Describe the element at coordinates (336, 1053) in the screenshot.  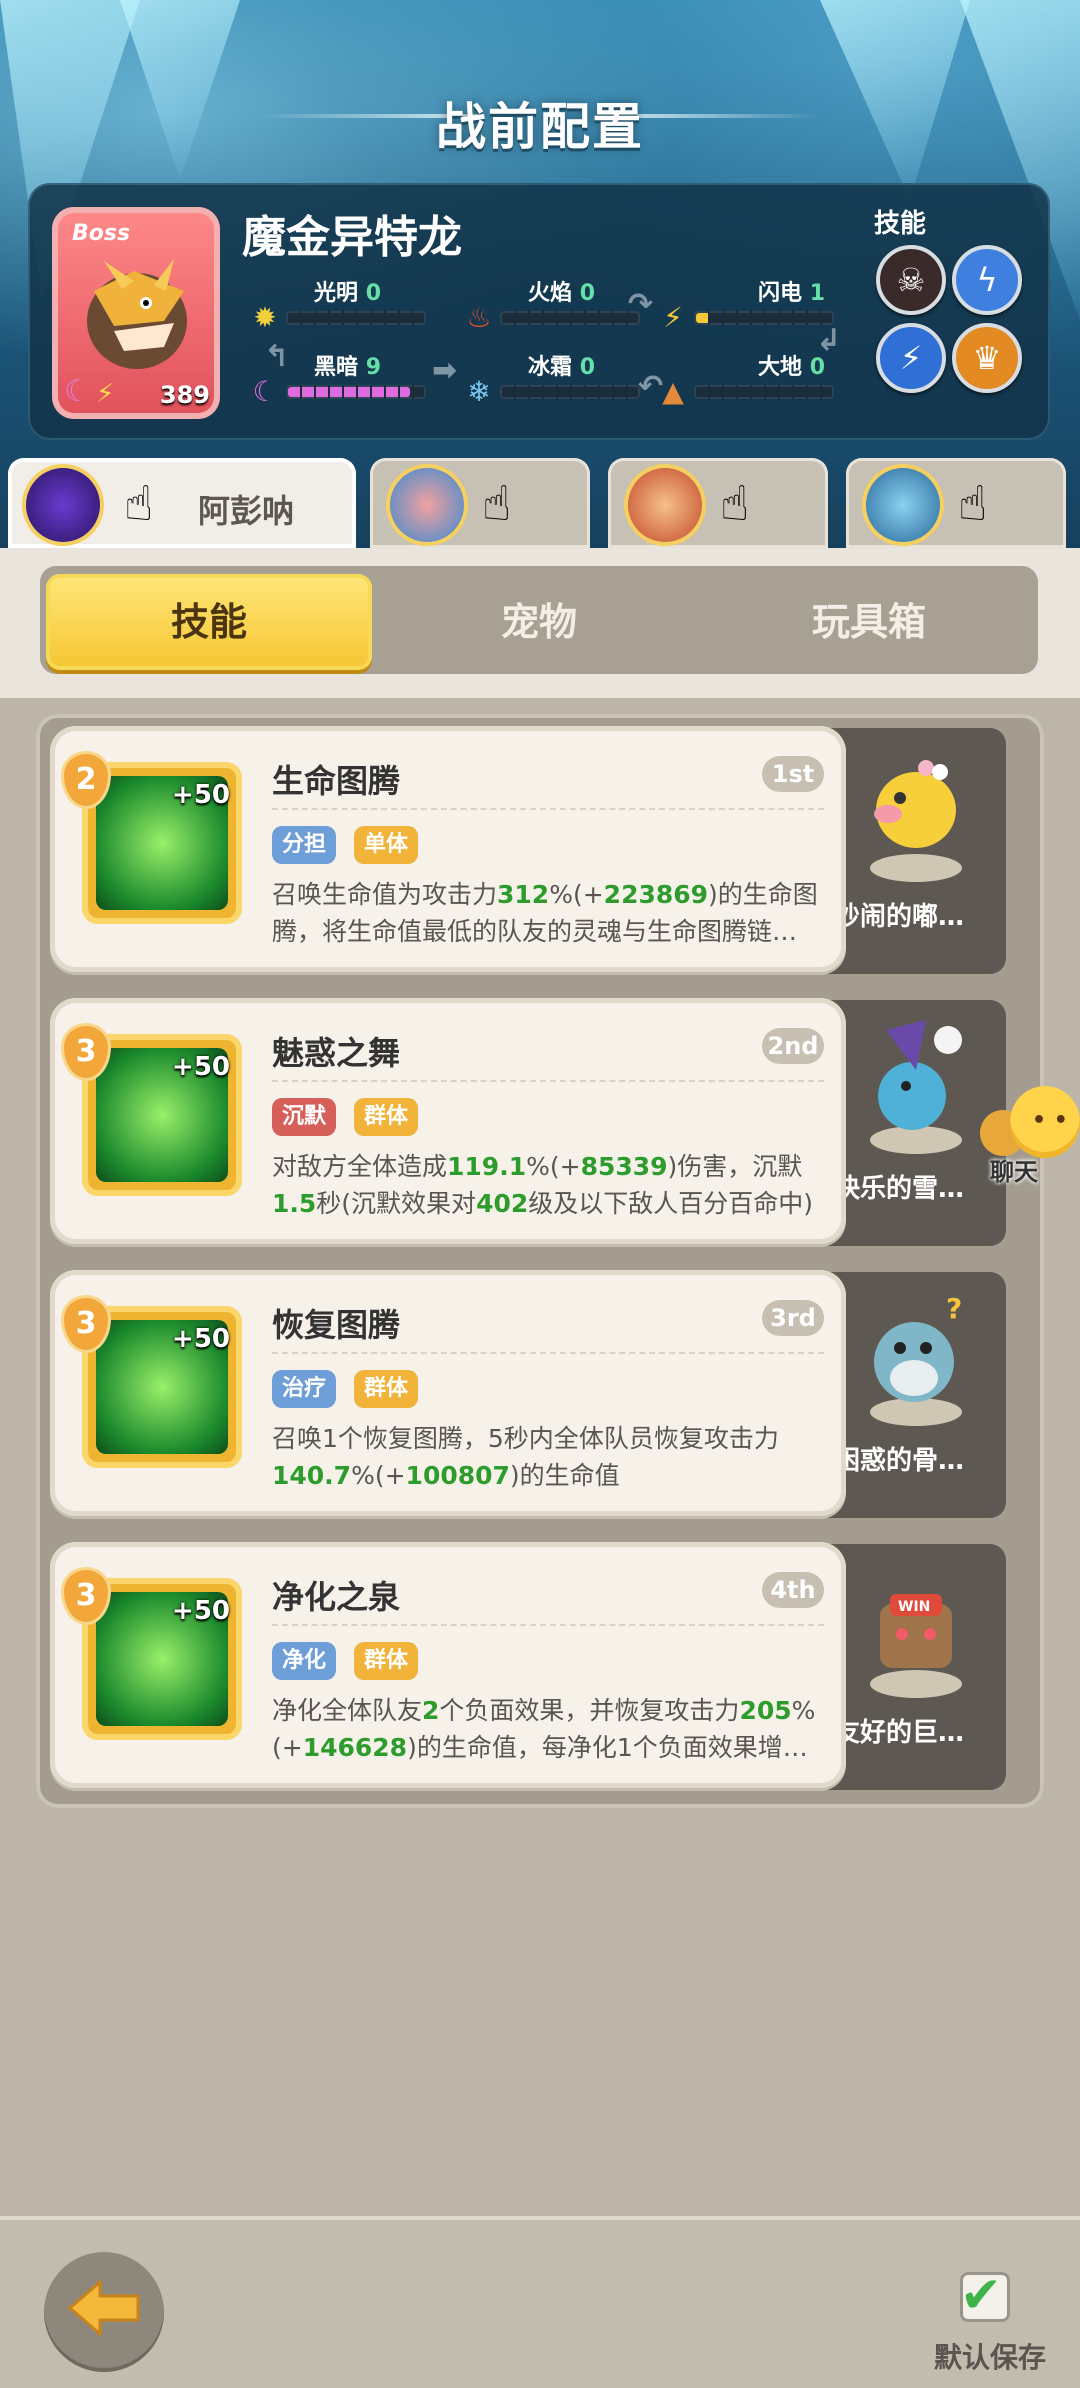
I see `skill-name: 魅惑之舞` at that location.